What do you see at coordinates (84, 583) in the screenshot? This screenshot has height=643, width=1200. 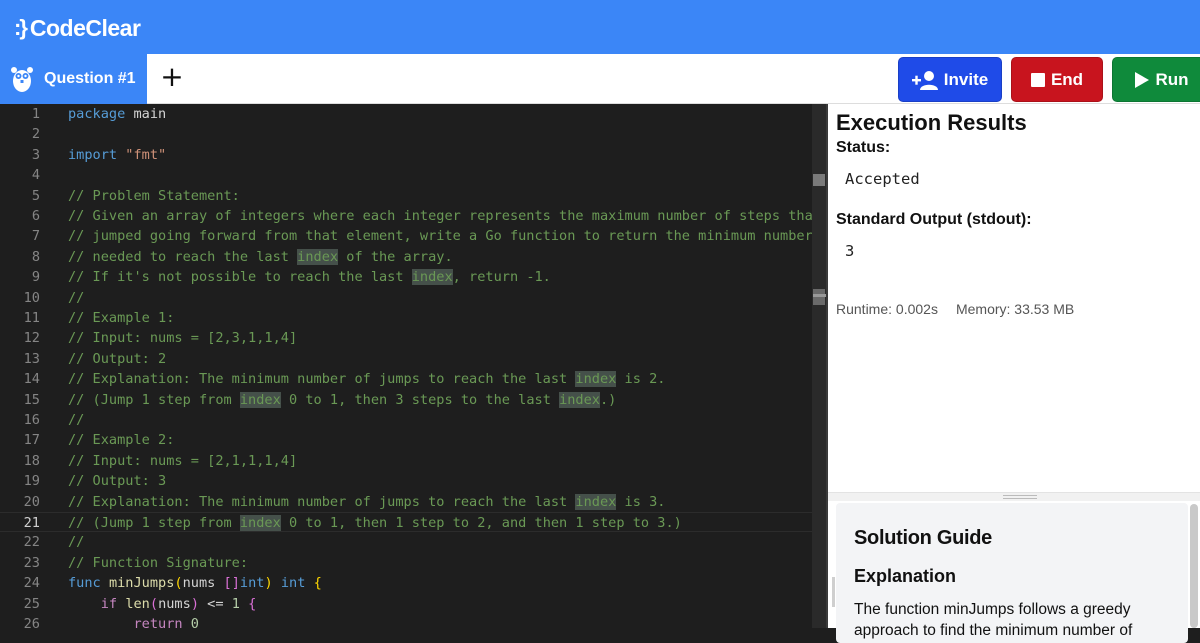 I see `code-token: func` at bounding box center [84, 583].